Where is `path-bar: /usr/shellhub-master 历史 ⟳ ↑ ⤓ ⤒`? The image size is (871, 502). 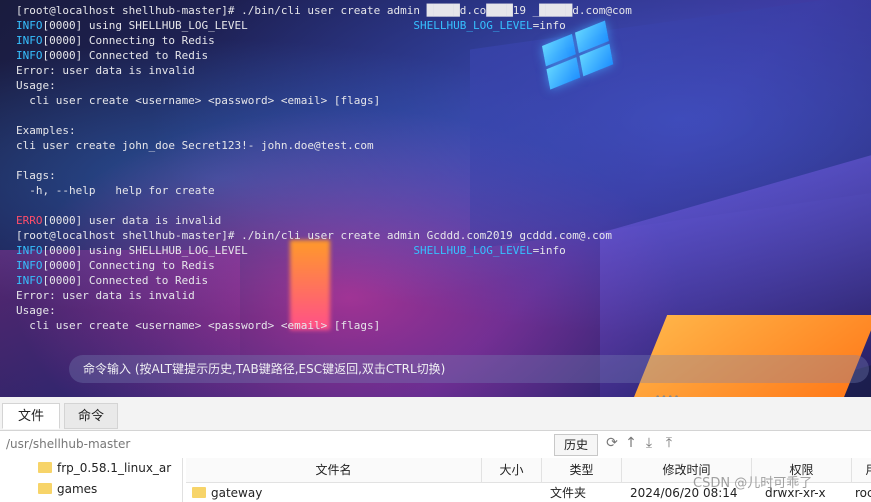
path-bar: /usr/shellhub-master 历史 ⟳ ↑ ⤓ ⤒ is located at coordinates (435, 444).